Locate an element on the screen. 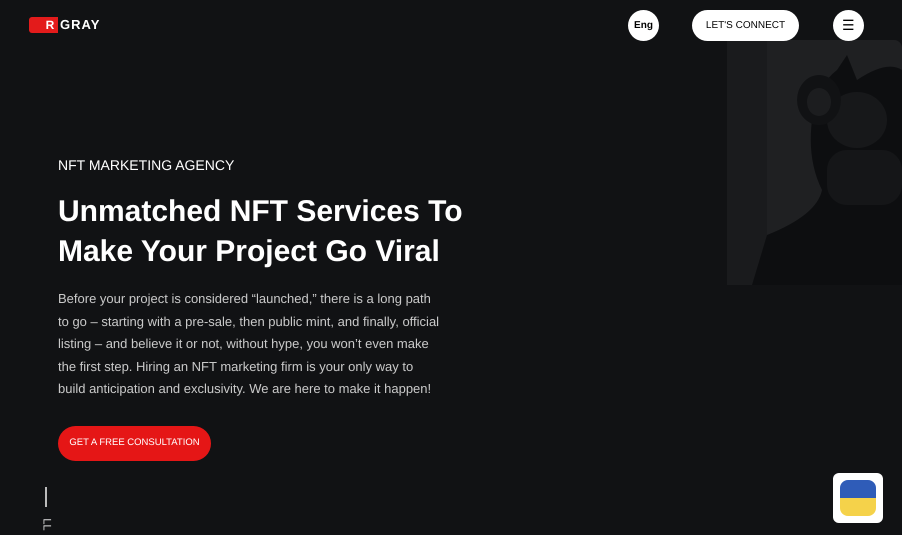 The image size is (902, 535). scroll-line is located at coordinates (46, 497).